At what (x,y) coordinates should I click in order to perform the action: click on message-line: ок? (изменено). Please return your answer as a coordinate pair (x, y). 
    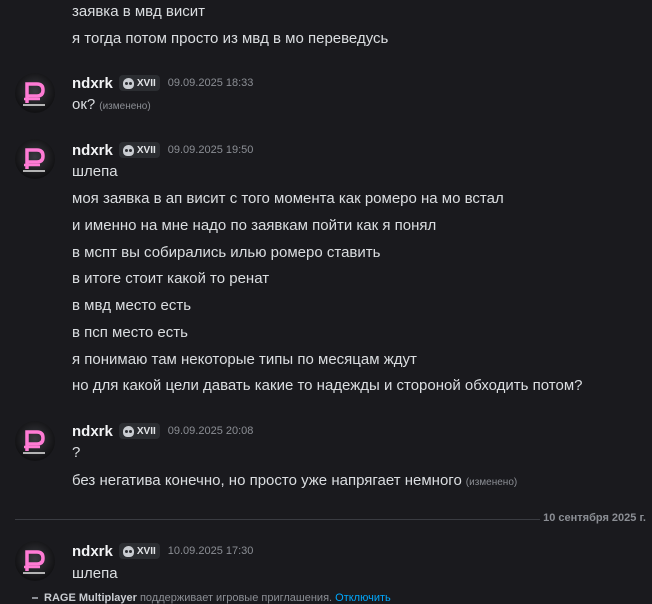
    Looking at the image, I should click on (111, 106).